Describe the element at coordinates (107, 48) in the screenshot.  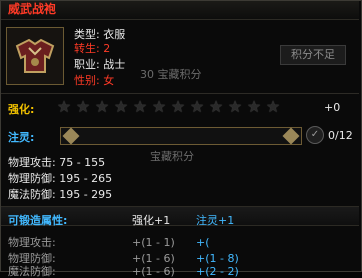
I see `item-rebirth-value: 2` at that location.